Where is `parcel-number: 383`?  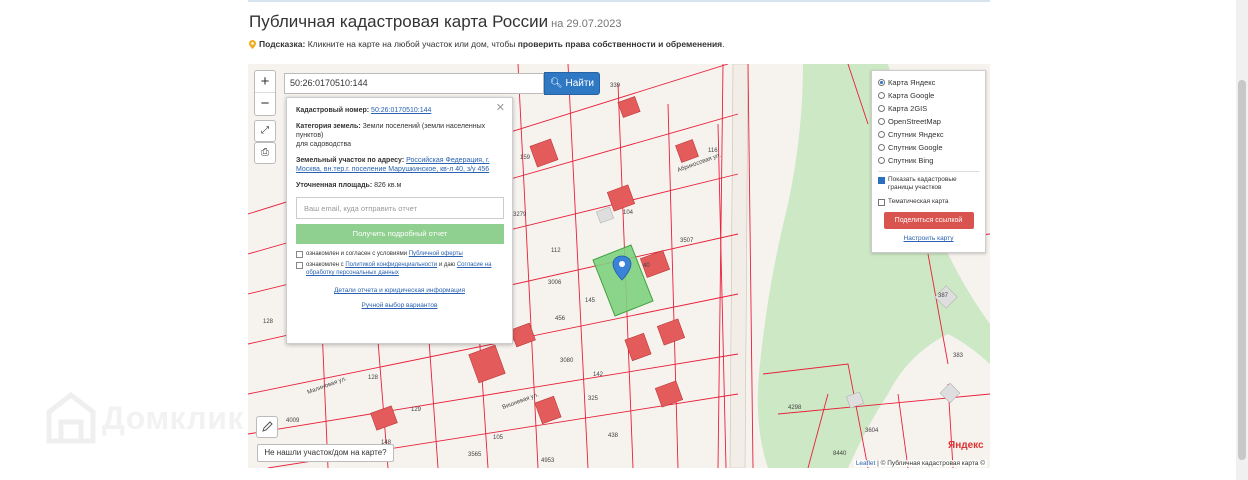
parcel-number: 383 is located at coordinates (958, 356).